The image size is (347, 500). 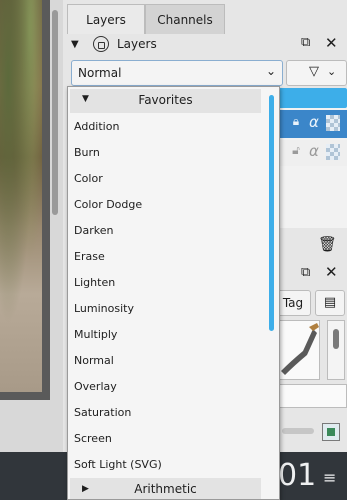 I want to click on blend-option-color: Color, so click(x=88, y=179).